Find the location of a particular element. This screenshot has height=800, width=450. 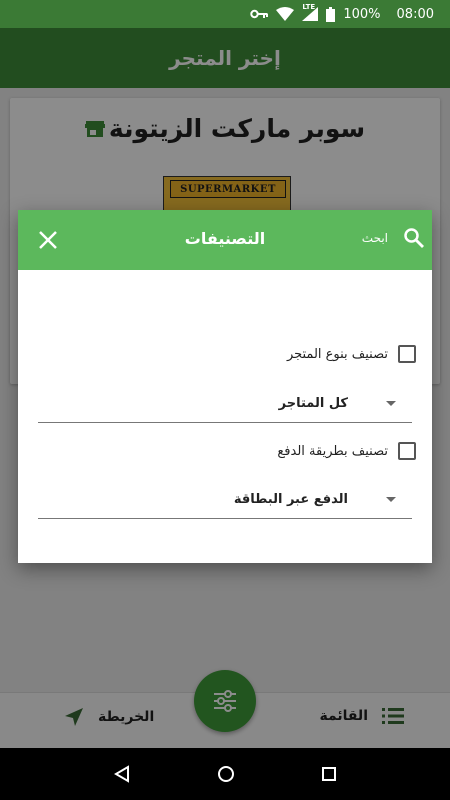

system-nav-bar is located at coordinates (225, 774).